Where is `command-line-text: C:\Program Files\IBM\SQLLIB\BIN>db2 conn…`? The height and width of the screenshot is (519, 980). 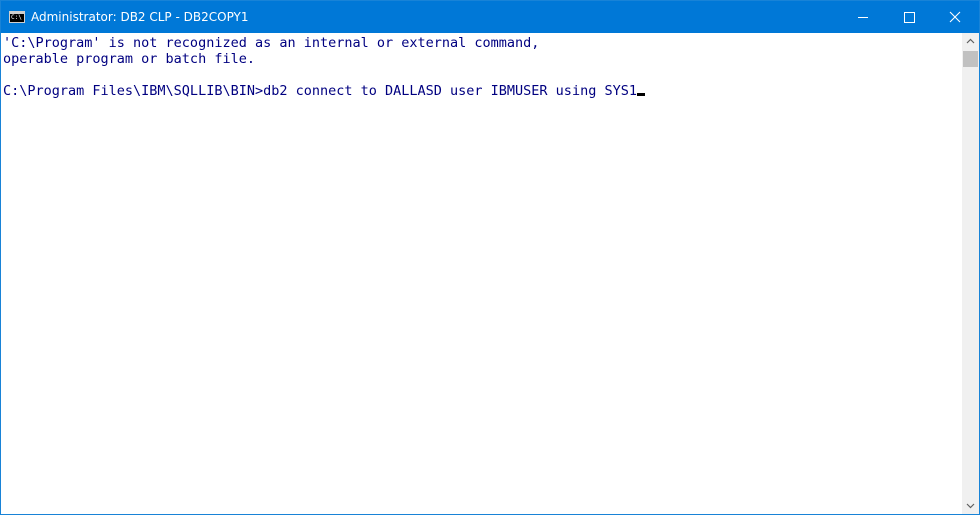 command-line-text: C:\Program Files\IBM\SQLLIB\BIN>db2 conn… is located at coordinates (320, 91).